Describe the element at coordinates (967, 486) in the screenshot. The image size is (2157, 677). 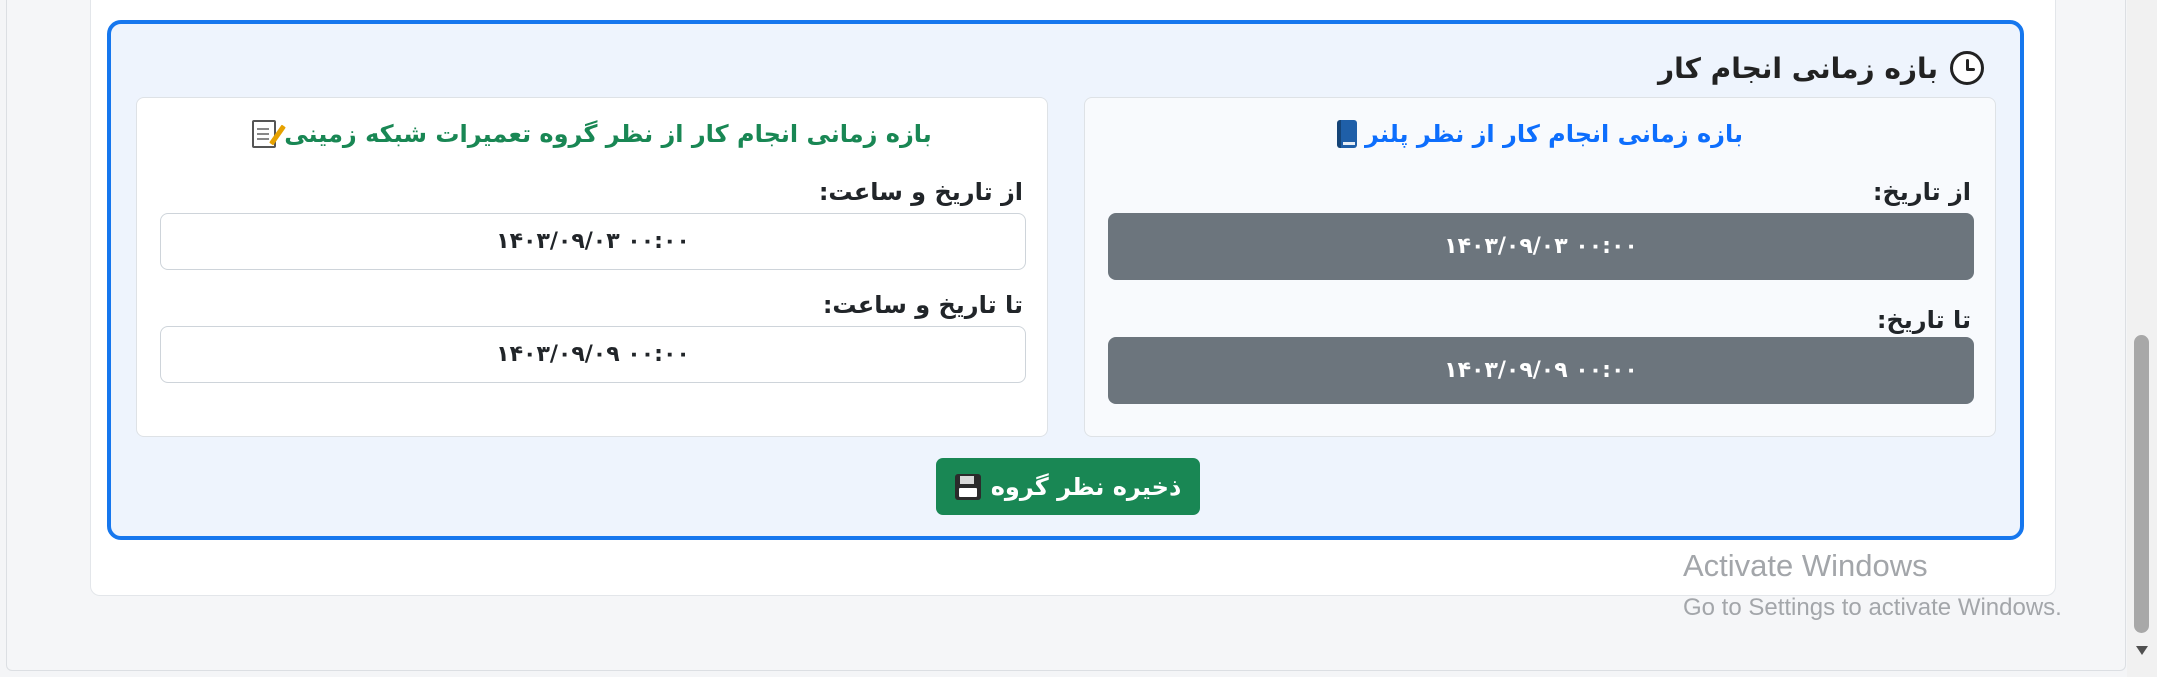
I see `floppy-disk-icon` at that location.